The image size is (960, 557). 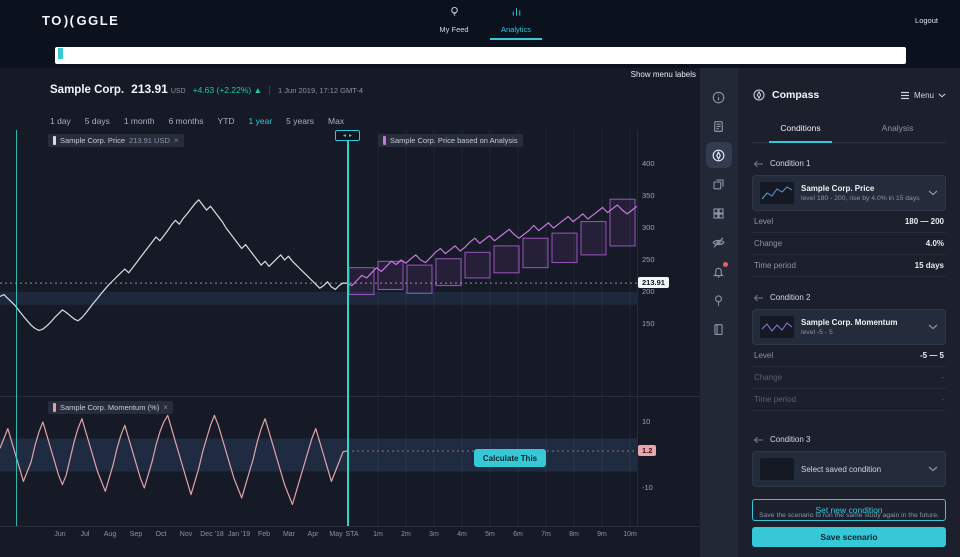 What do you see at coordinates (149, 140) in the screenshot?
I see `legend-value: 213.91 USD` at bounding box center [149, 140].